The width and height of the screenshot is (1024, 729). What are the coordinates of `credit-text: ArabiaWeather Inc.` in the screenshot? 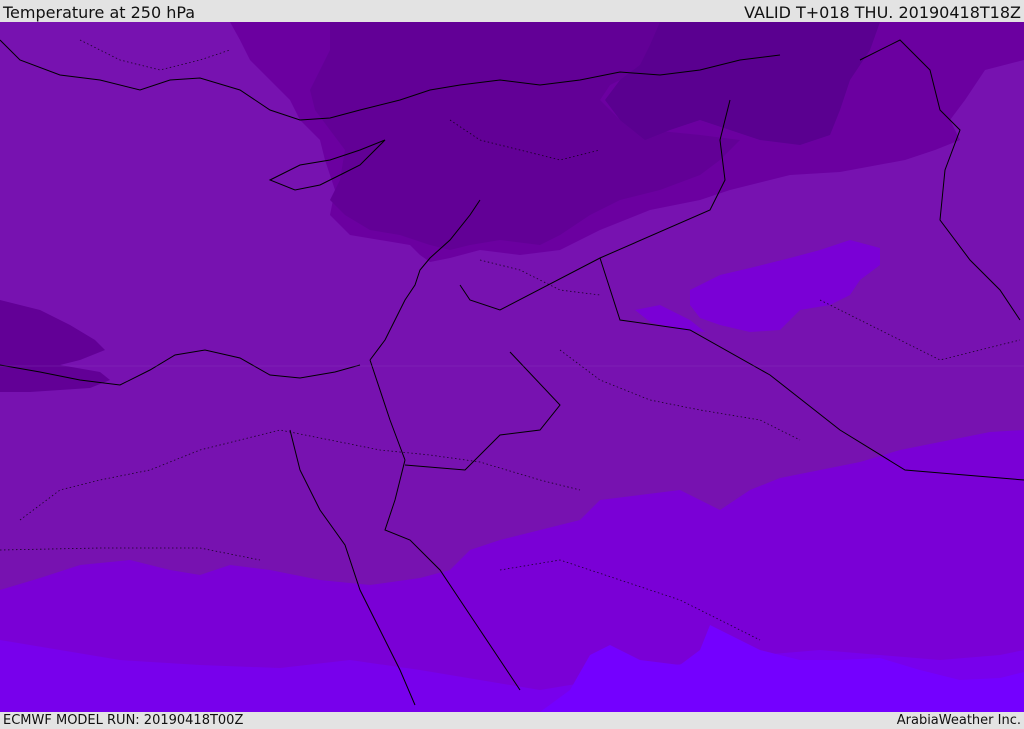 It's located at (958, 720).